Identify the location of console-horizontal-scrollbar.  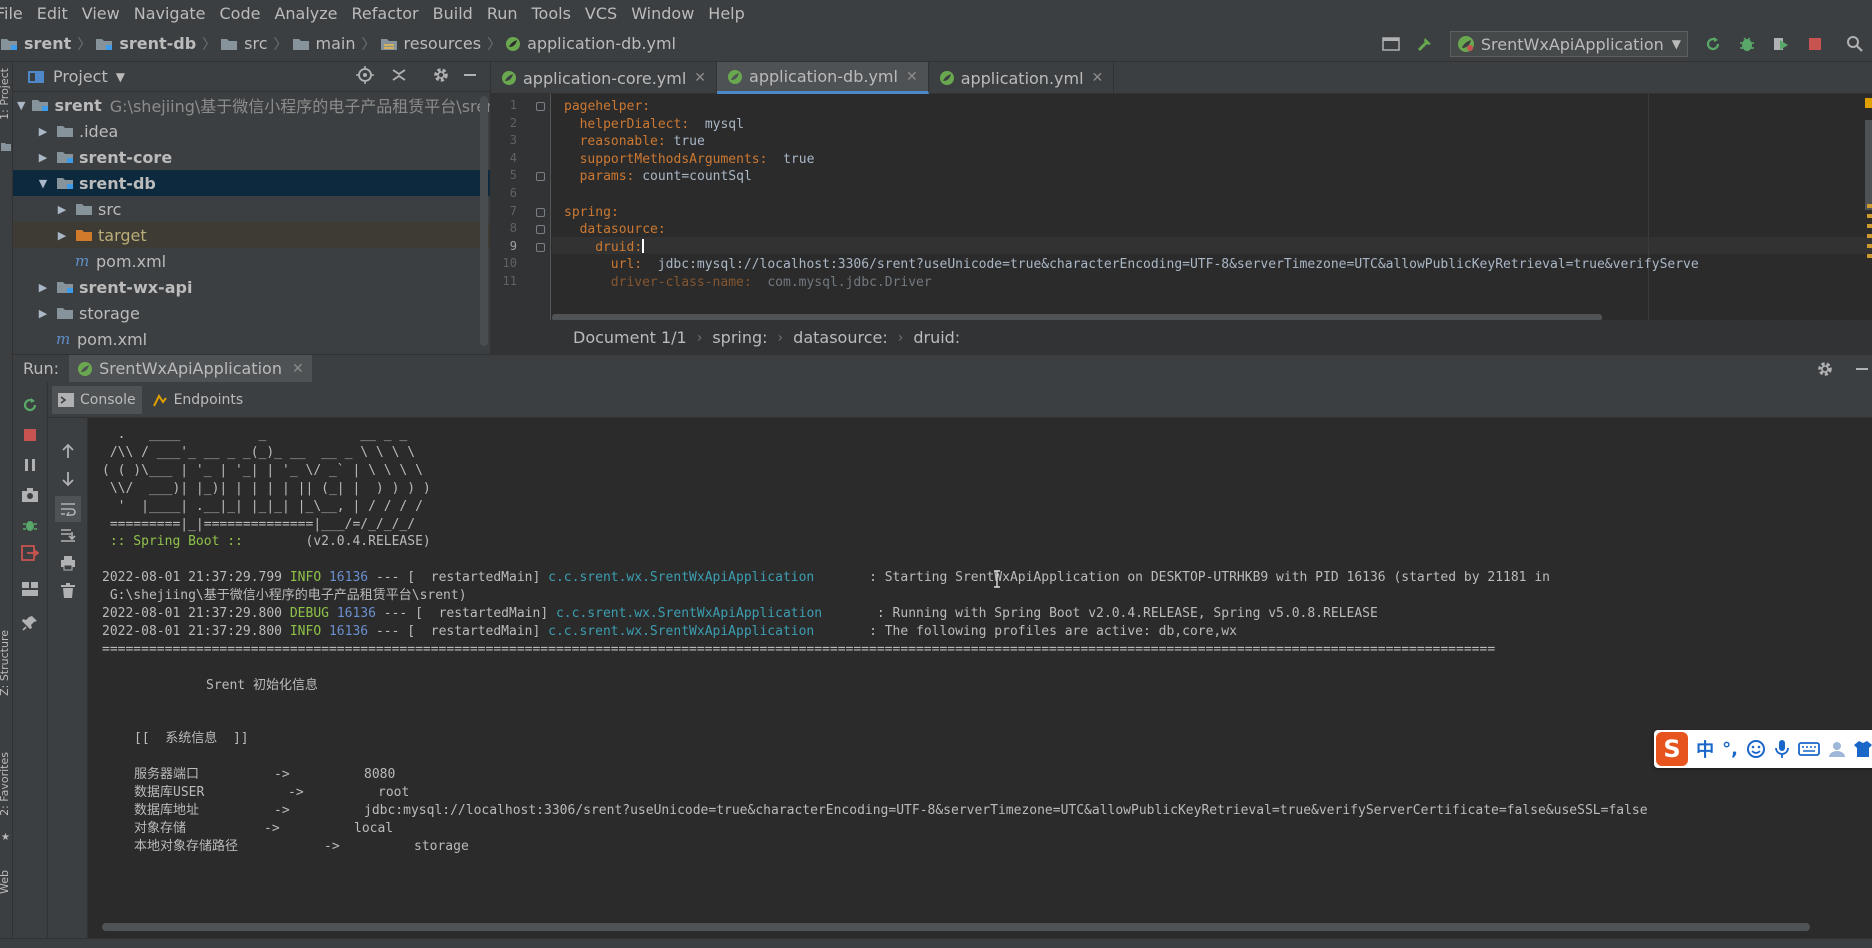
(956, 927).